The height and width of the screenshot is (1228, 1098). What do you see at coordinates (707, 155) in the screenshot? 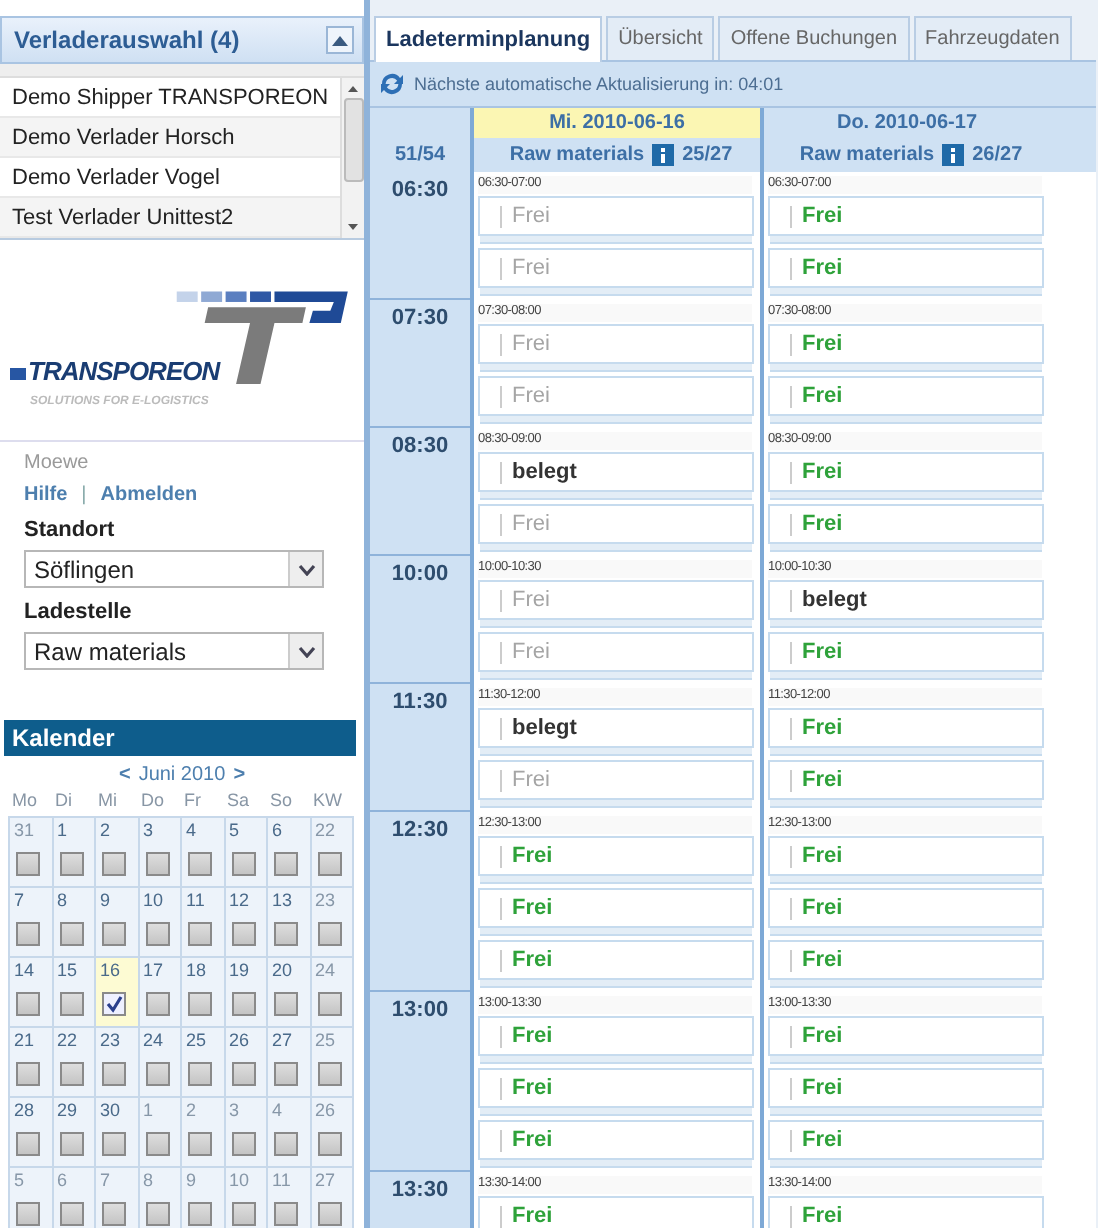
I see `capacity-count: 25/27` at bounding box center [707, 155].